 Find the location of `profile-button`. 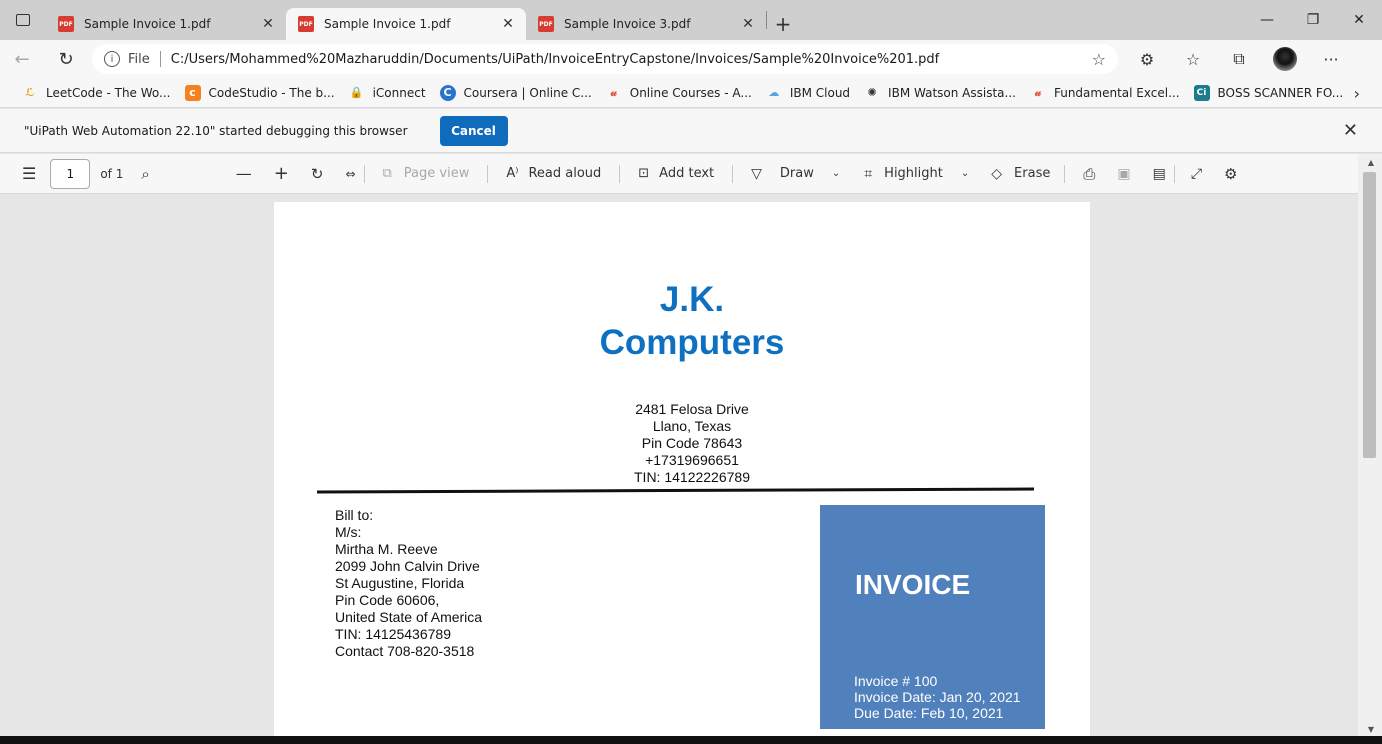

profile-button is located at coordinates (1285, 59).